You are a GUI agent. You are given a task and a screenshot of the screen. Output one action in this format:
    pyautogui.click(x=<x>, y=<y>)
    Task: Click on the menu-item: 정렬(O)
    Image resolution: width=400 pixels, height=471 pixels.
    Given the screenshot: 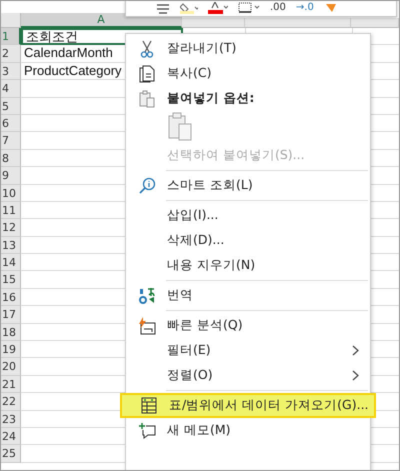 What is the action you would take?
    pyautogui.click(x=248, y=375)
    